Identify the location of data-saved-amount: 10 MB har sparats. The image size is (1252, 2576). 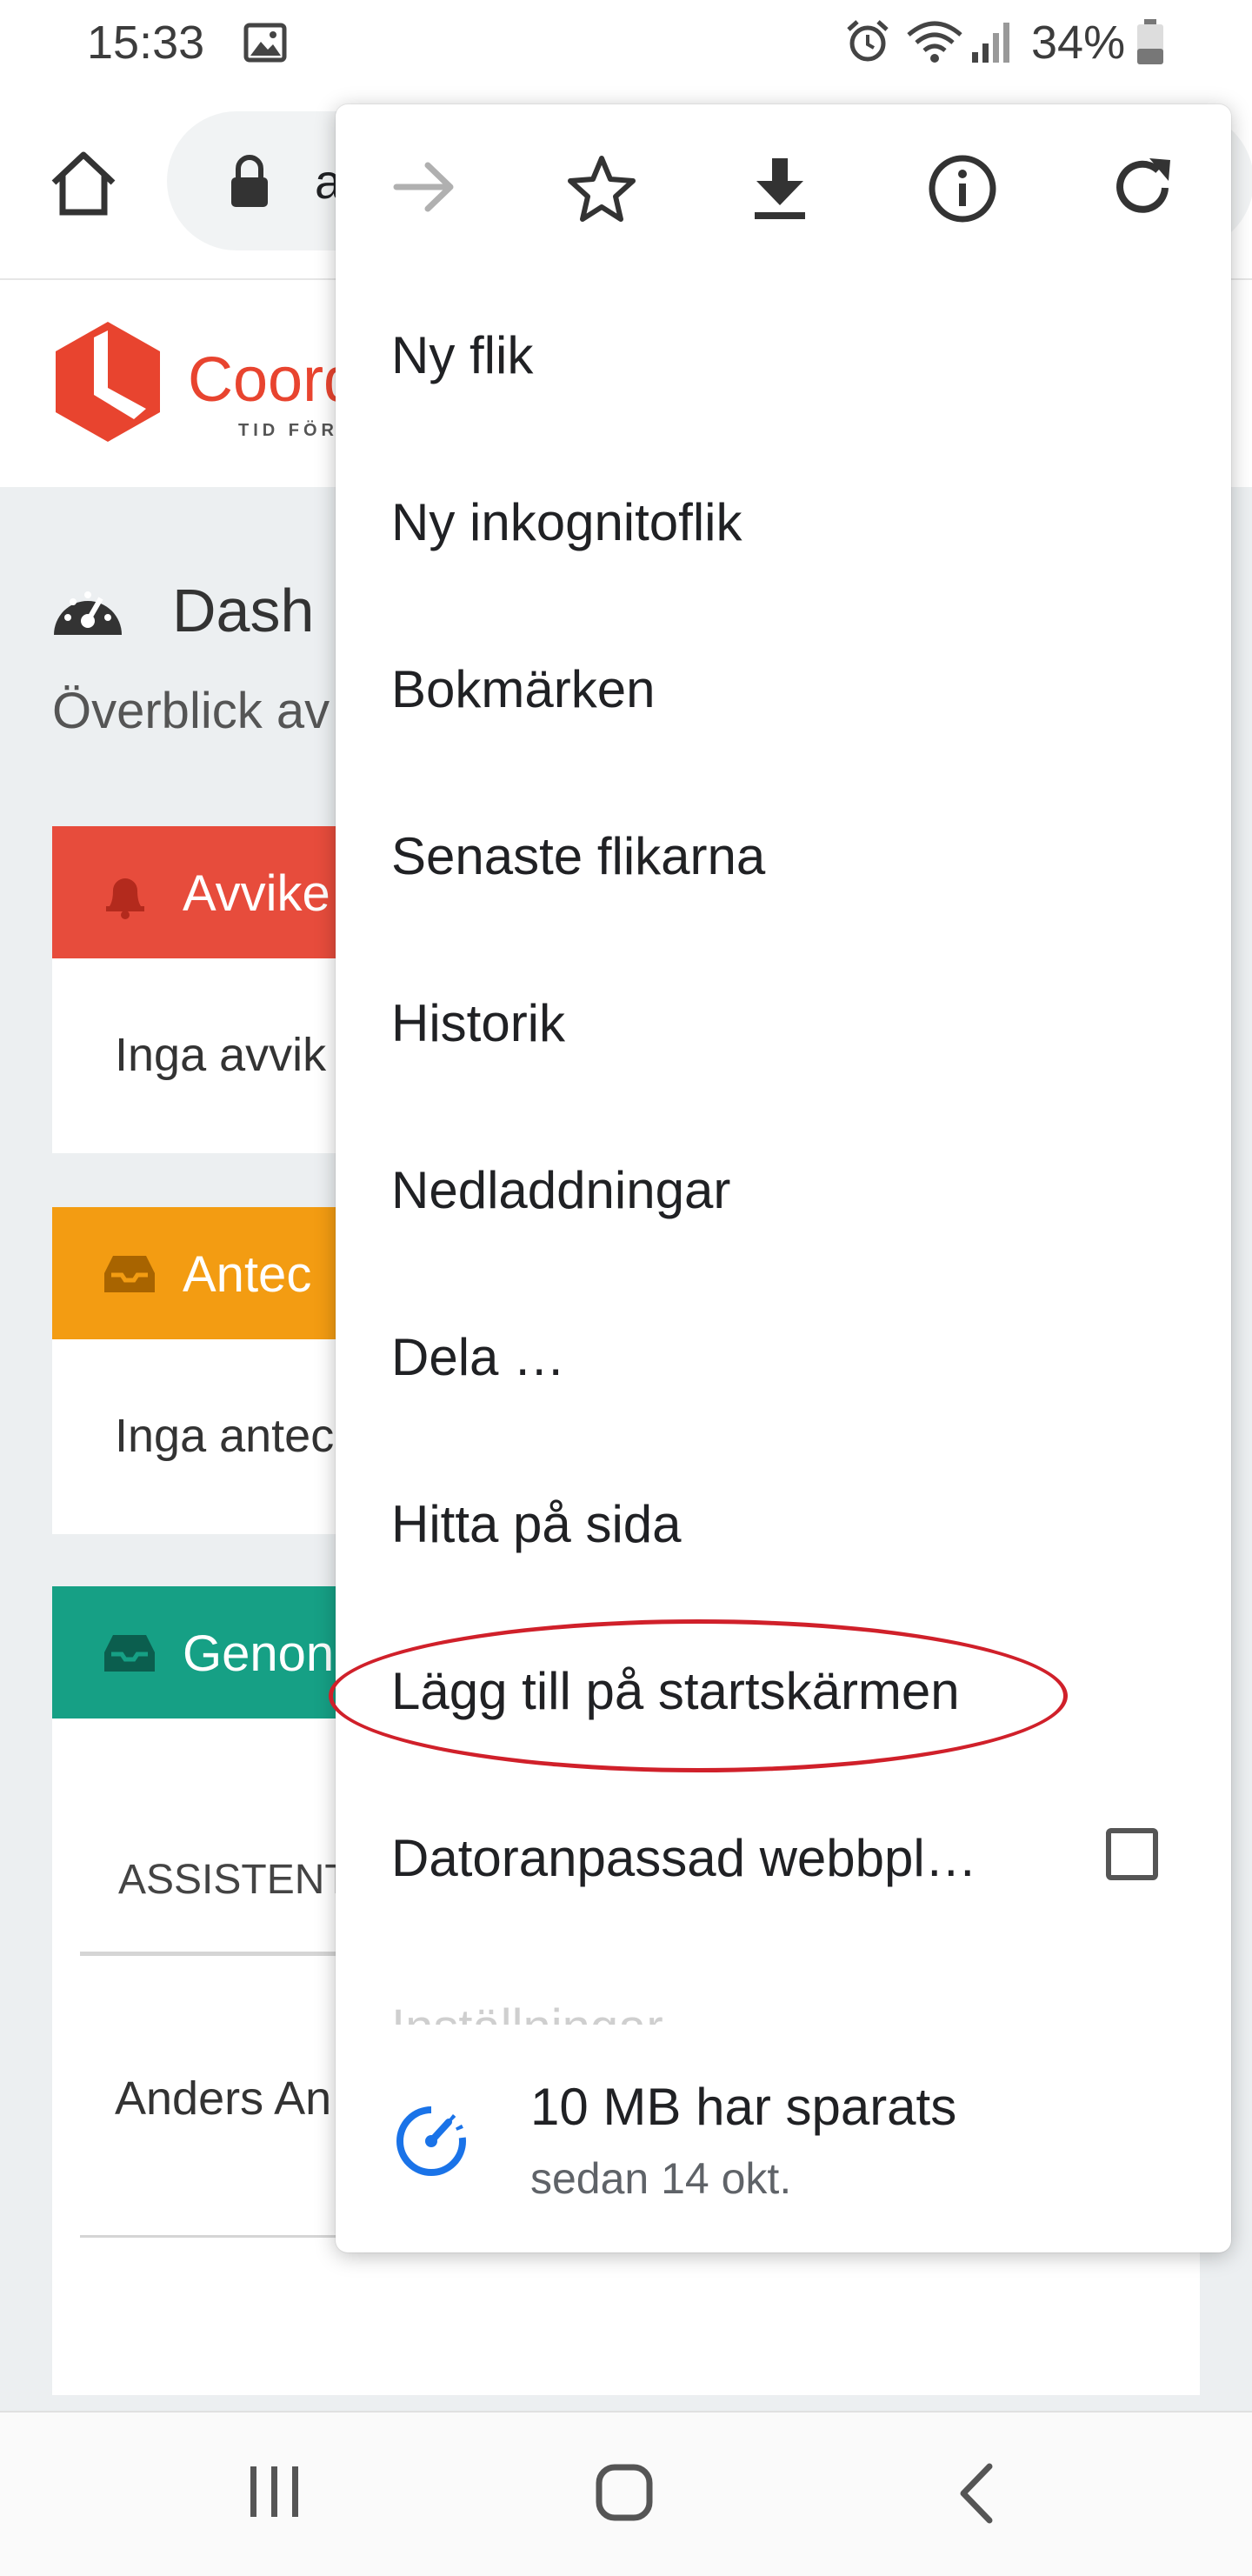
(743, 2107).